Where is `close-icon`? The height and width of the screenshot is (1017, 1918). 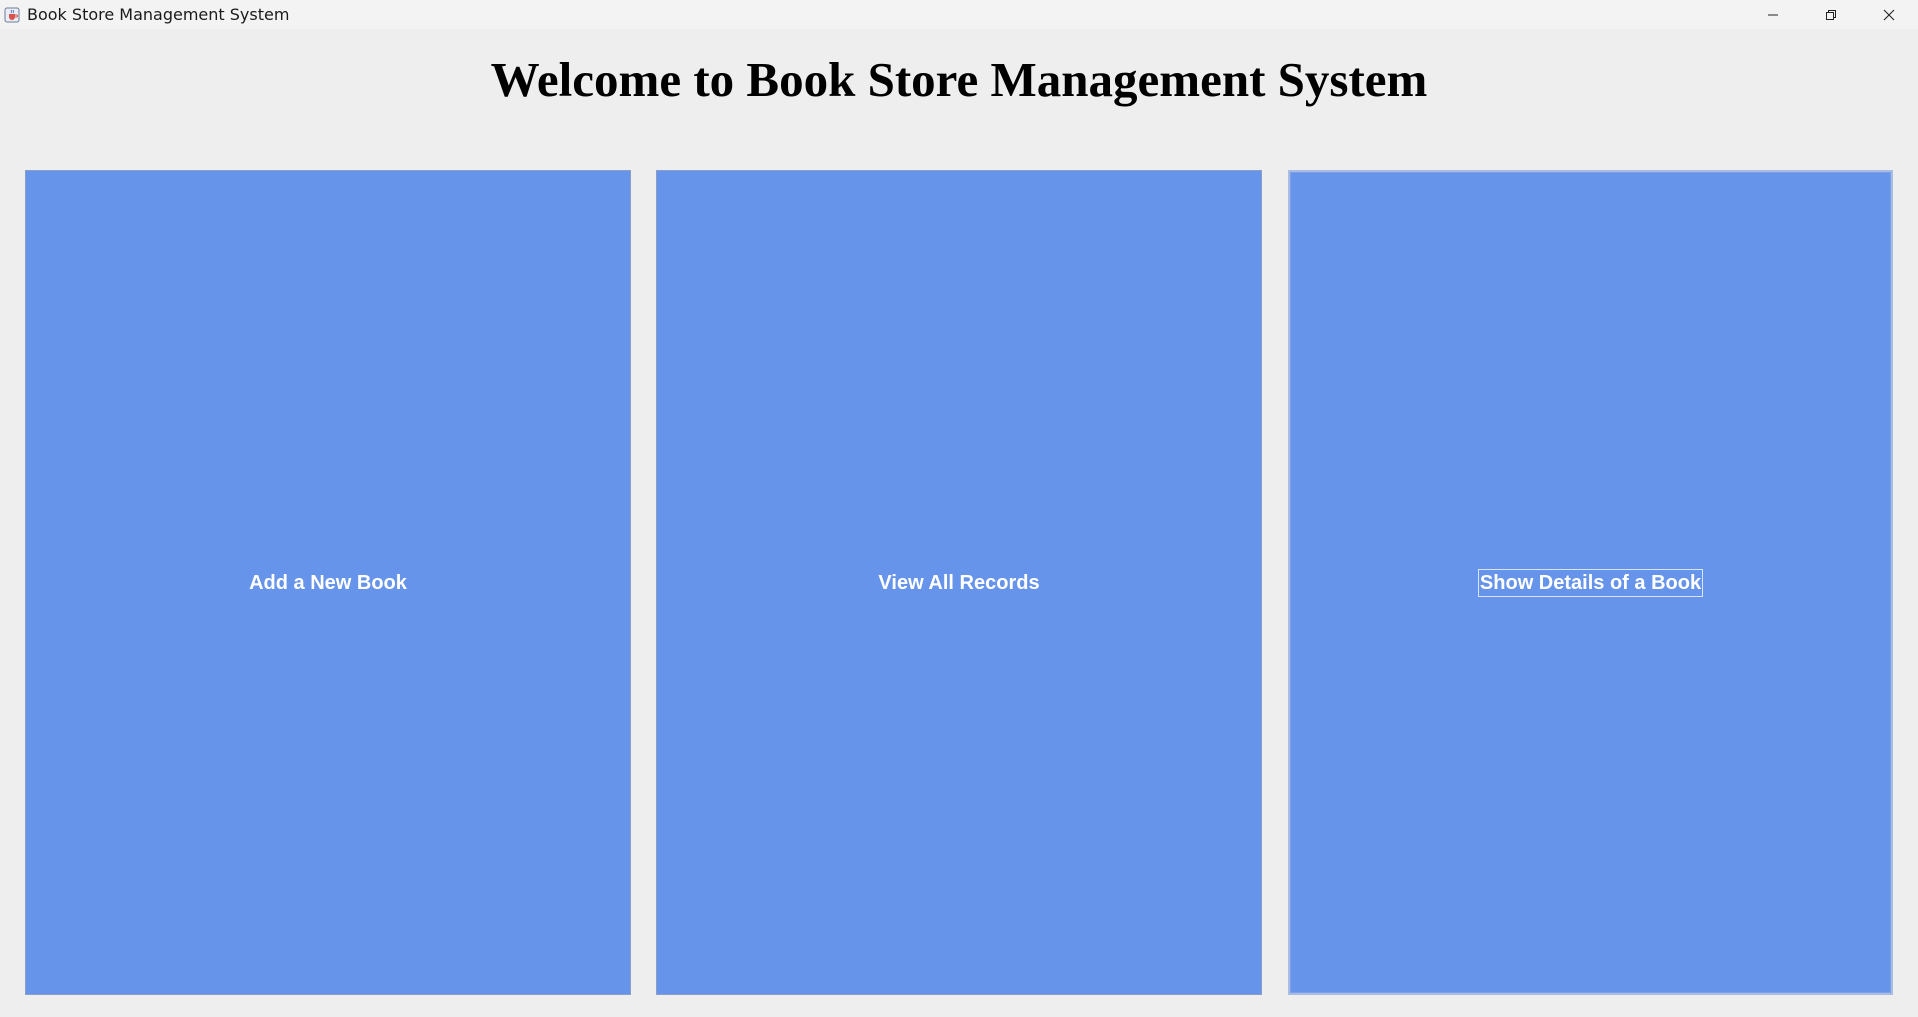
close-icon is located at coordinates (1889, 15).